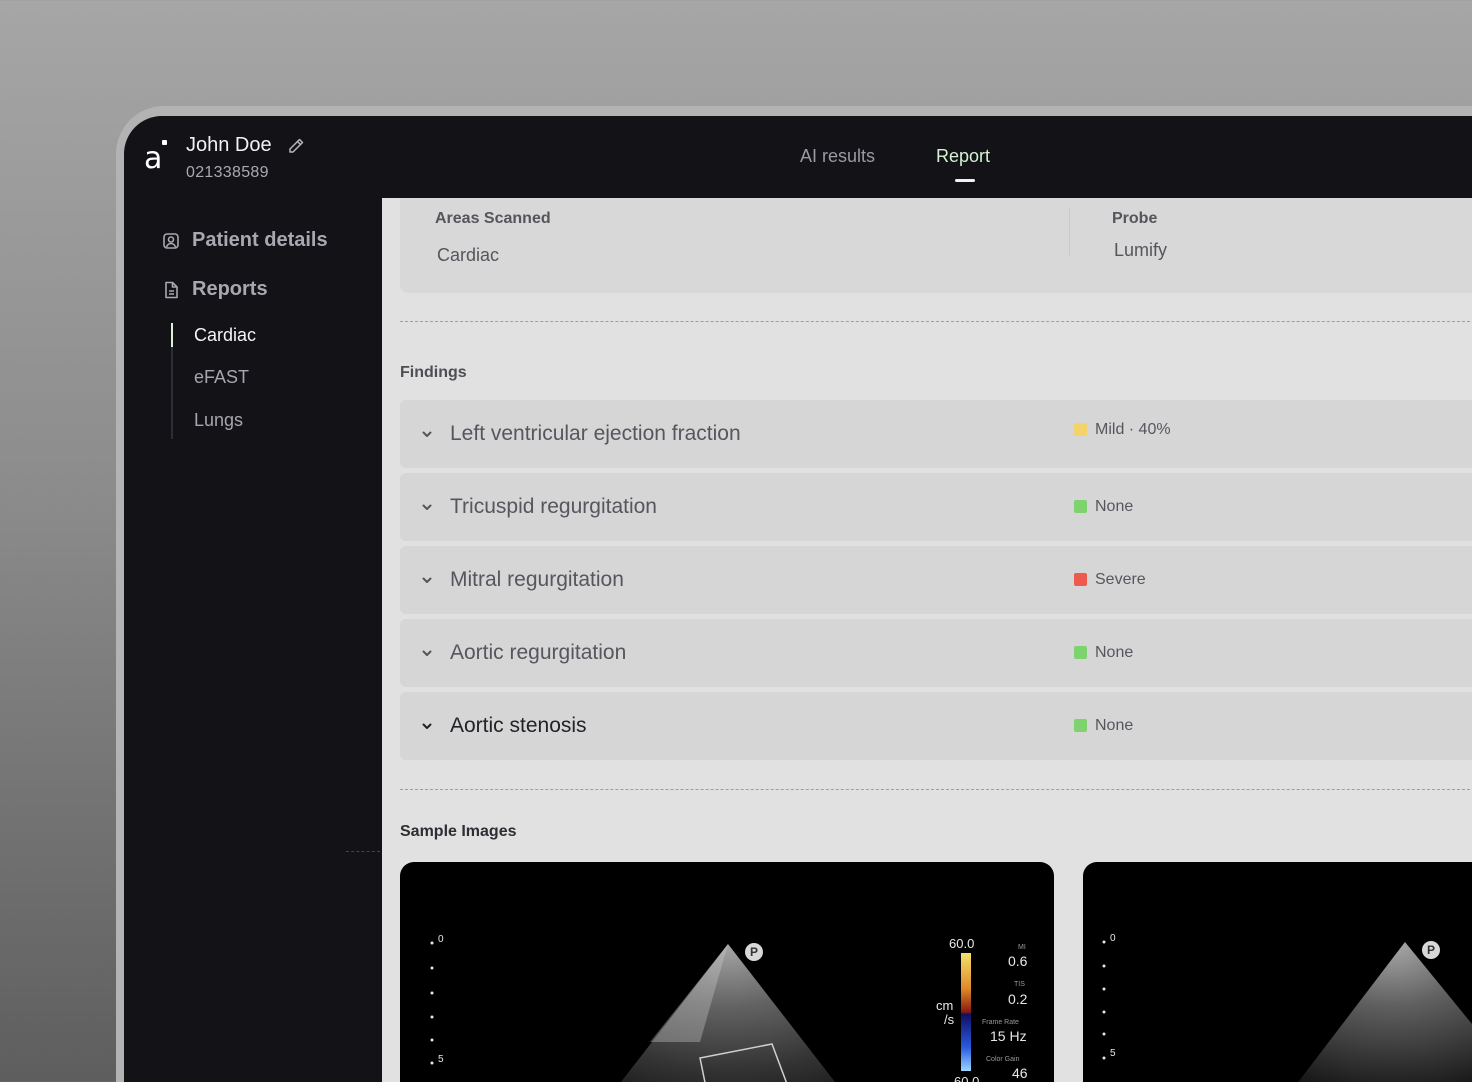 Image resolution: width=1472 pixels, height=1082 pixels. Describe the element at coordinates (962, 943) in the screenshot. I see `velocity-scale-top: 60.0` at that location.